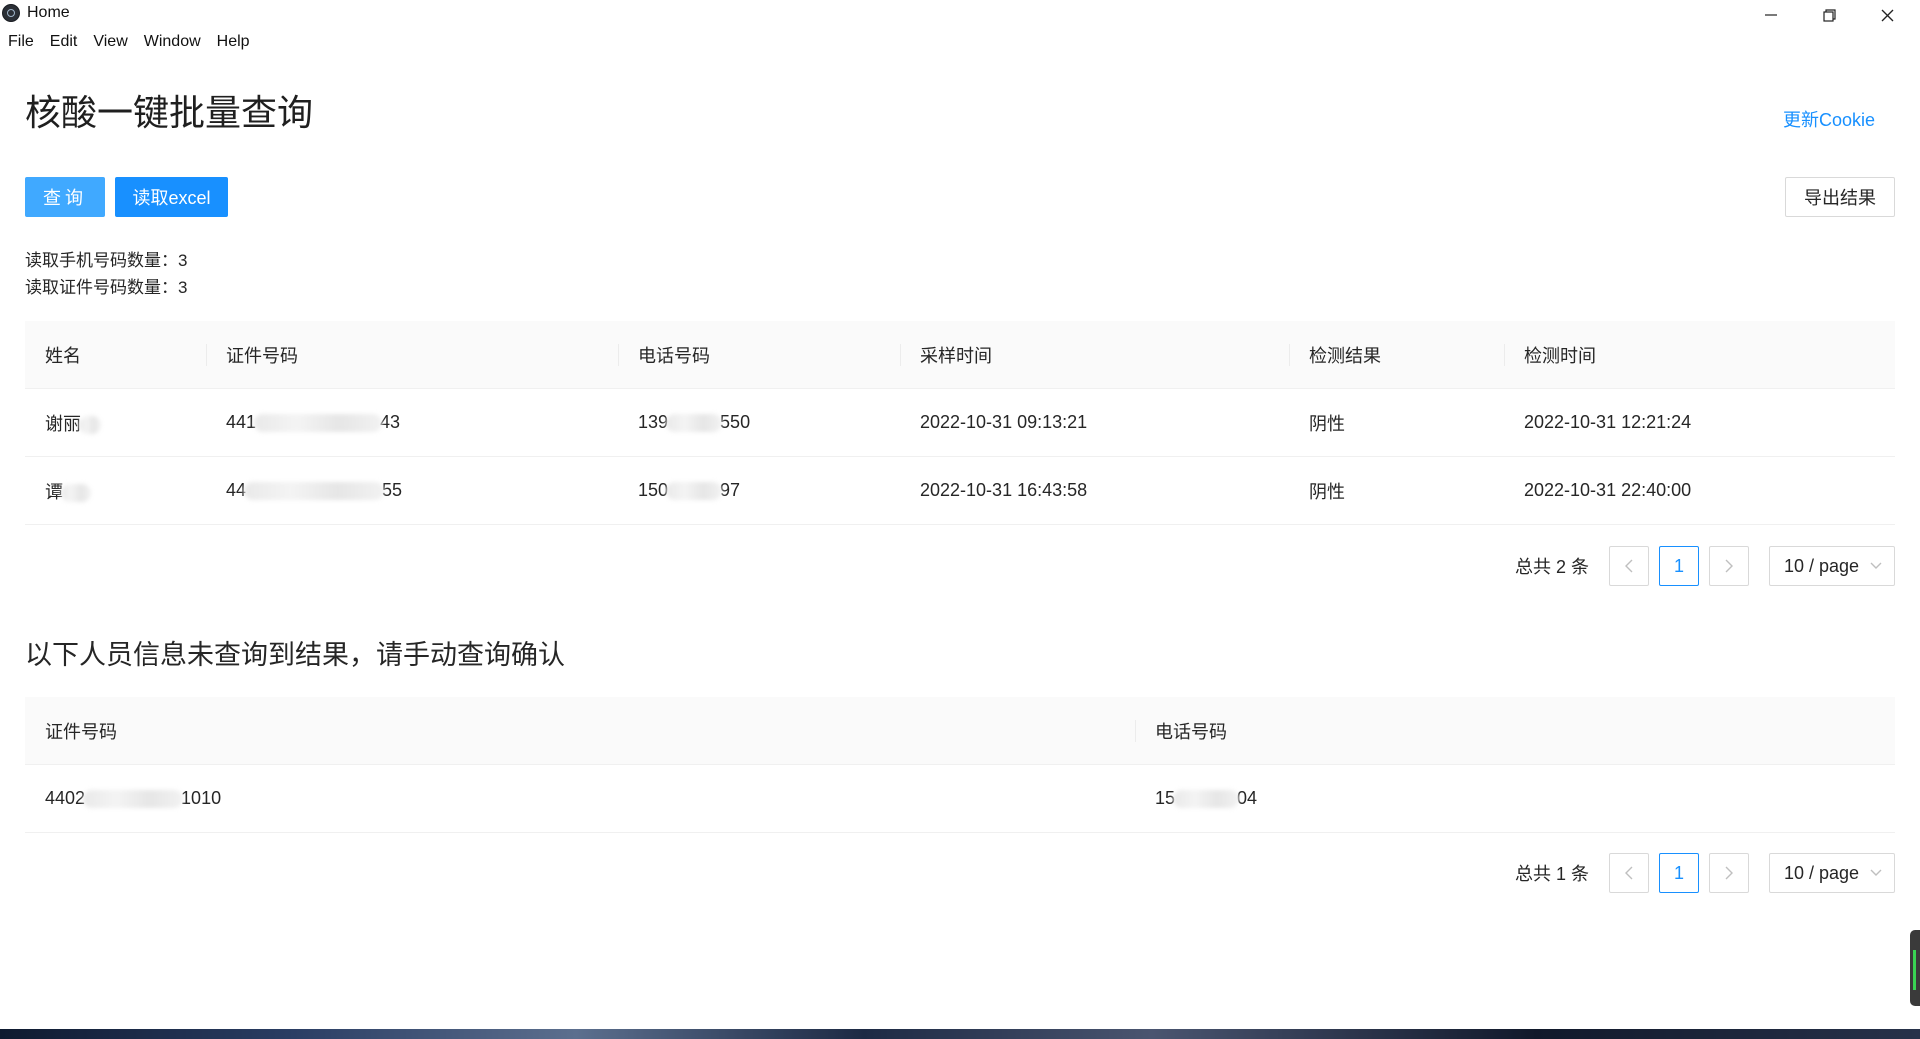 The image size is (1920, 1039). Describe the element at coordinates (169, 112) in the screenshot. I see `page-title: 核酸一键批量查询` at that location.